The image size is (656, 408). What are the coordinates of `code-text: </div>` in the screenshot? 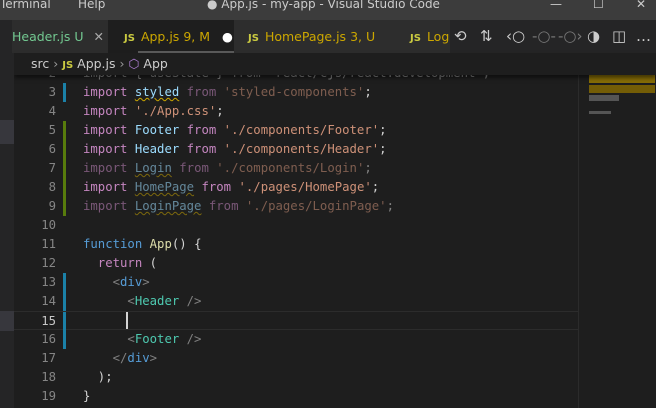 It's located at (120, 358).